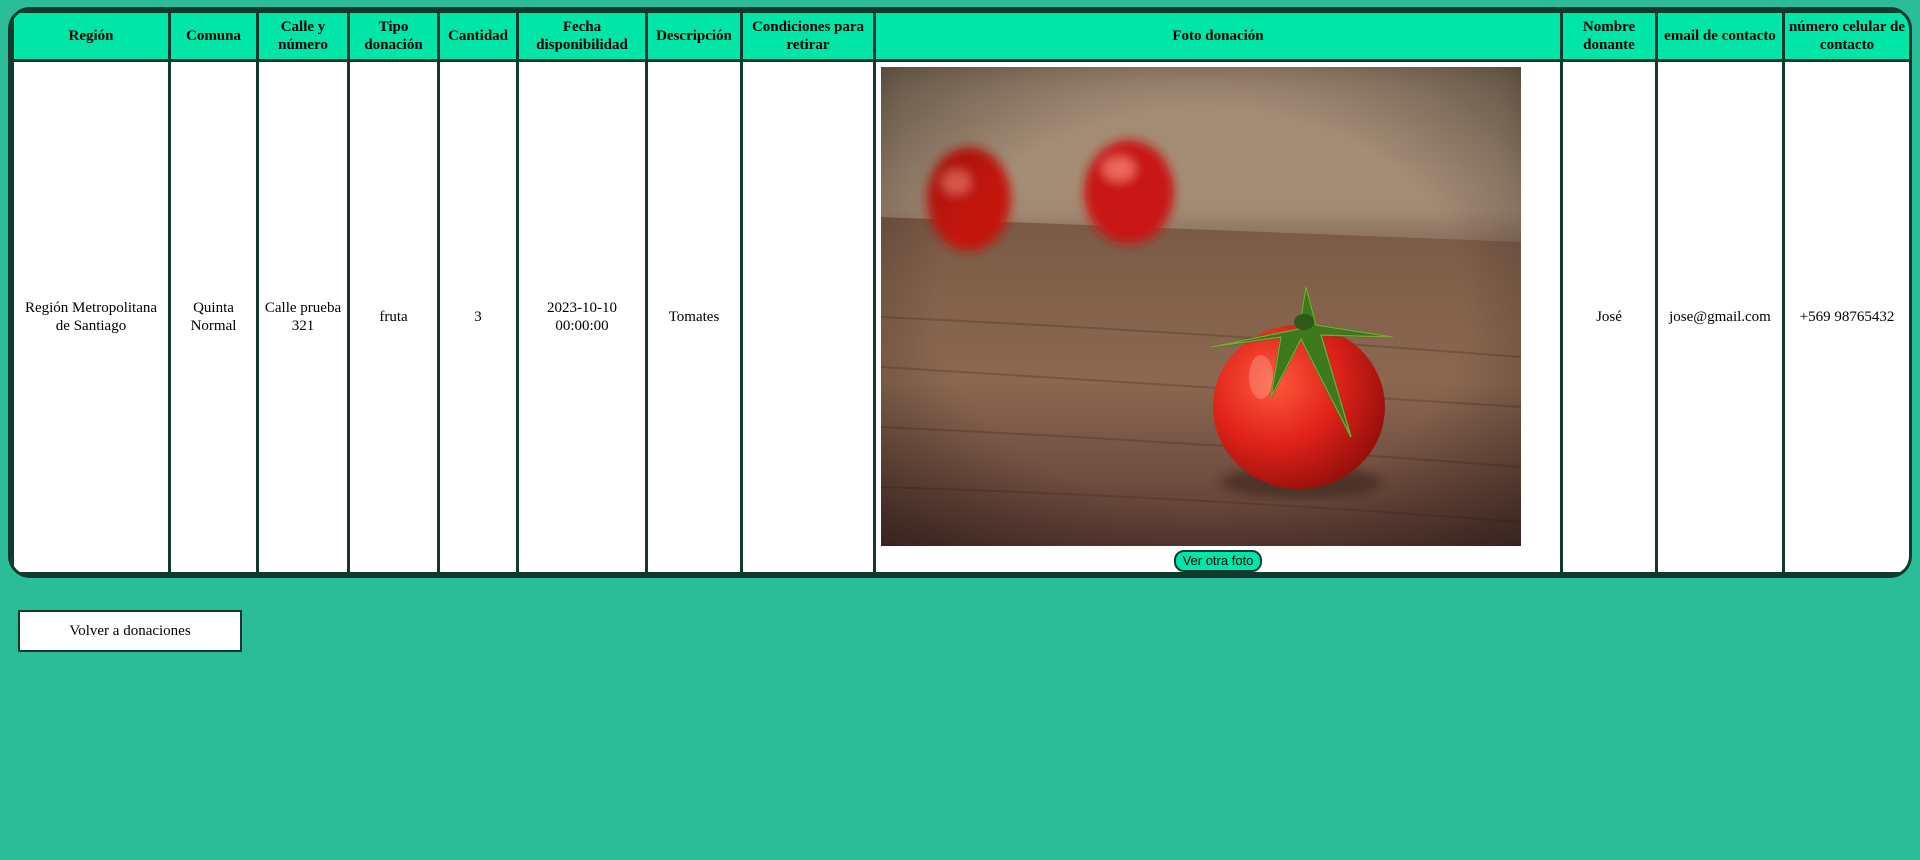  I want to click on header-fecha: Fecha disponibilidad, so click(582, 36).